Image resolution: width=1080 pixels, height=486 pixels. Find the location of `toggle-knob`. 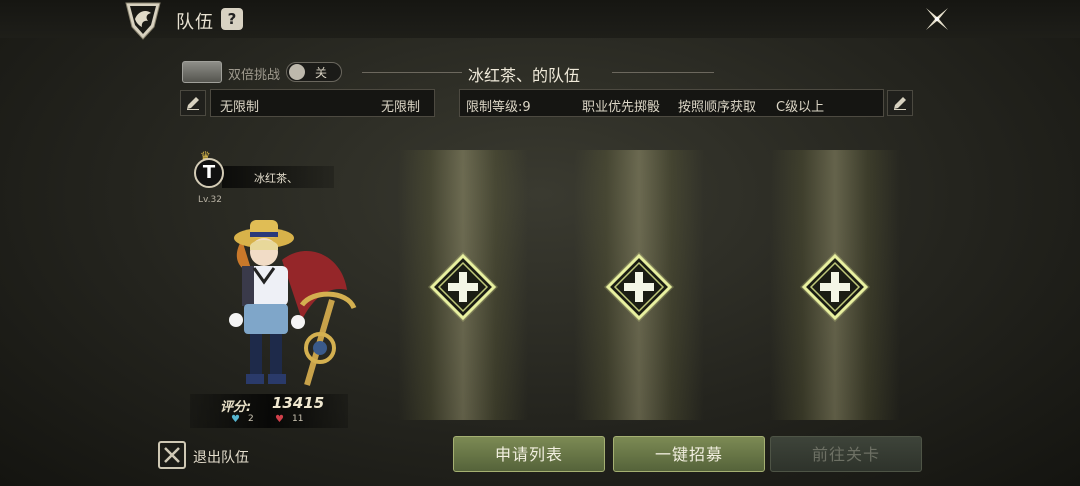

toggle-knob is located at coordinates (297, 72).